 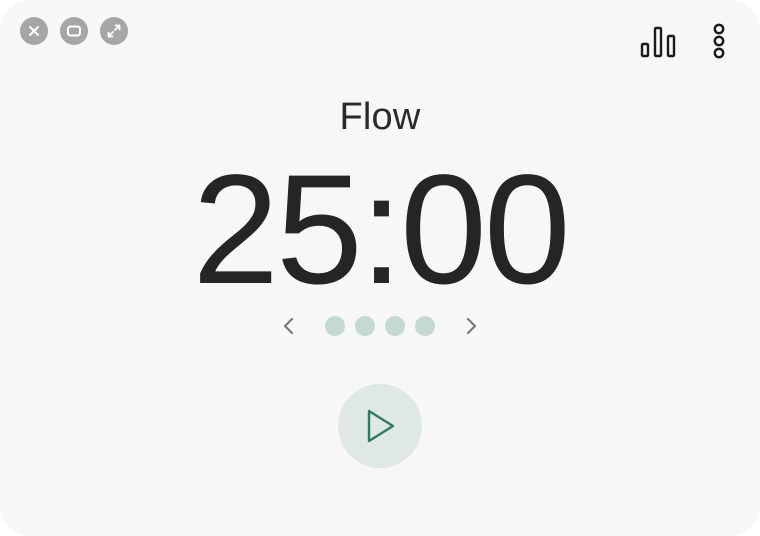 I want to click on chevron-right-icon, so click(x=471, y=326).